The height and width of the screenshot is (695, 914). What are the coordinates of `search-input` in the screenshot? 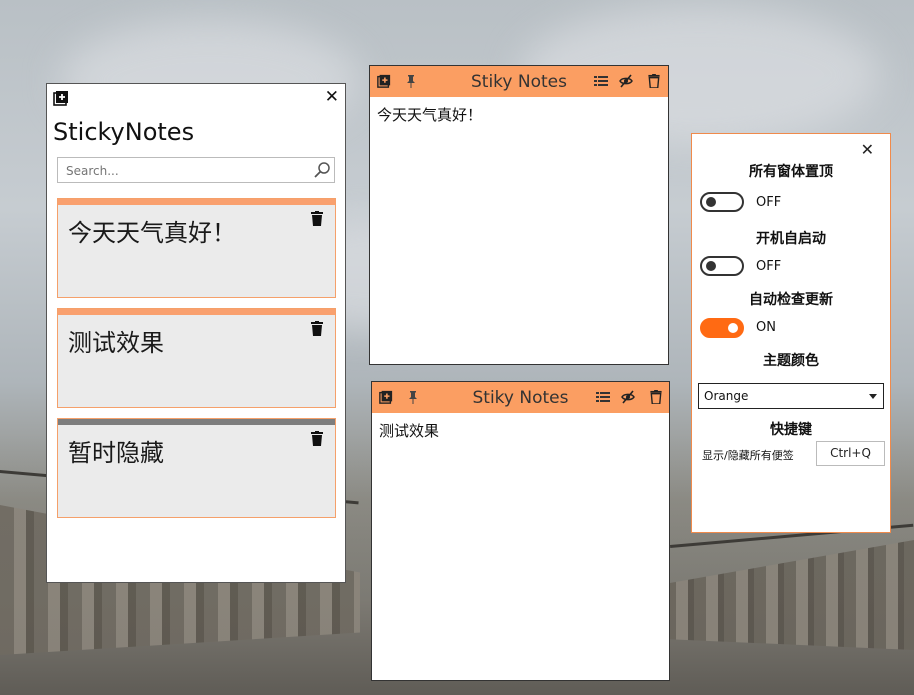 It's located at (186, 171).